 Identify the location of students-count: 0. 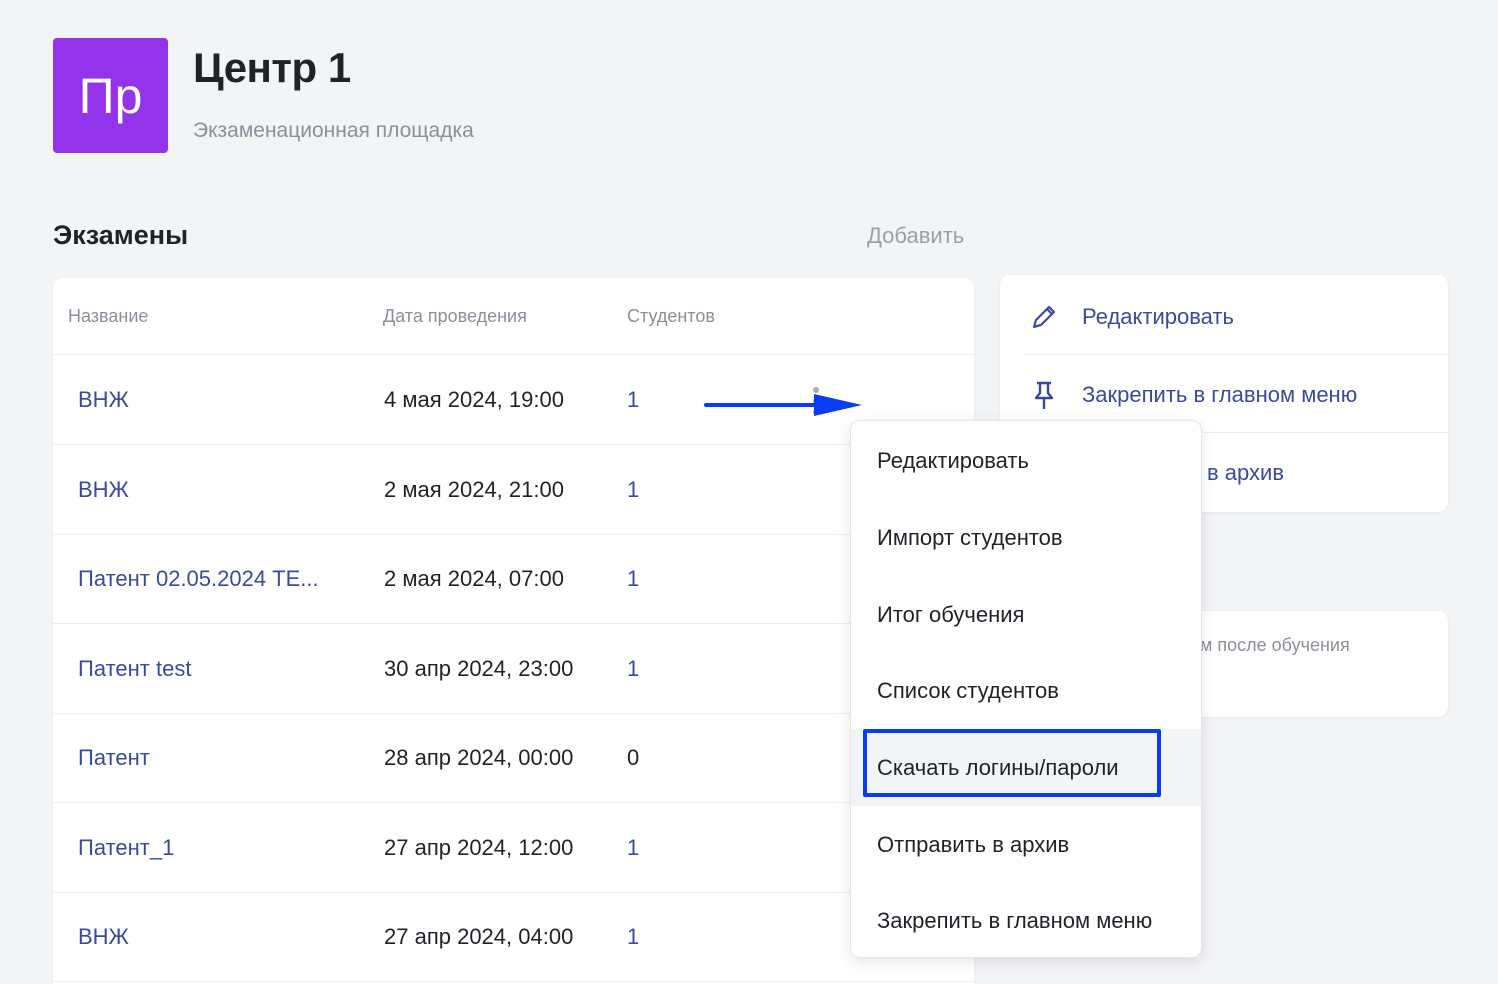
(633, 757).